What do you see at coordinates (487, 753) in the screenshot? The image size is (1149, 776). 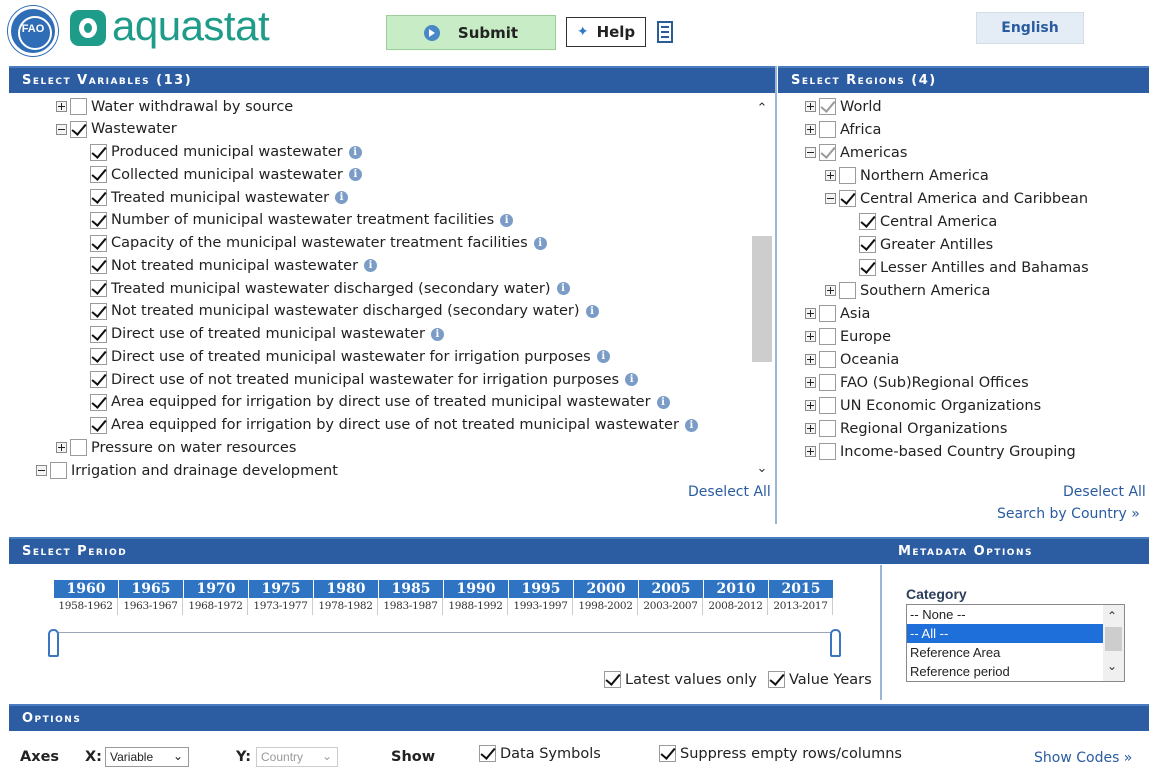 I see `data-symbols-checkbox` at bounding box center [487, 753].